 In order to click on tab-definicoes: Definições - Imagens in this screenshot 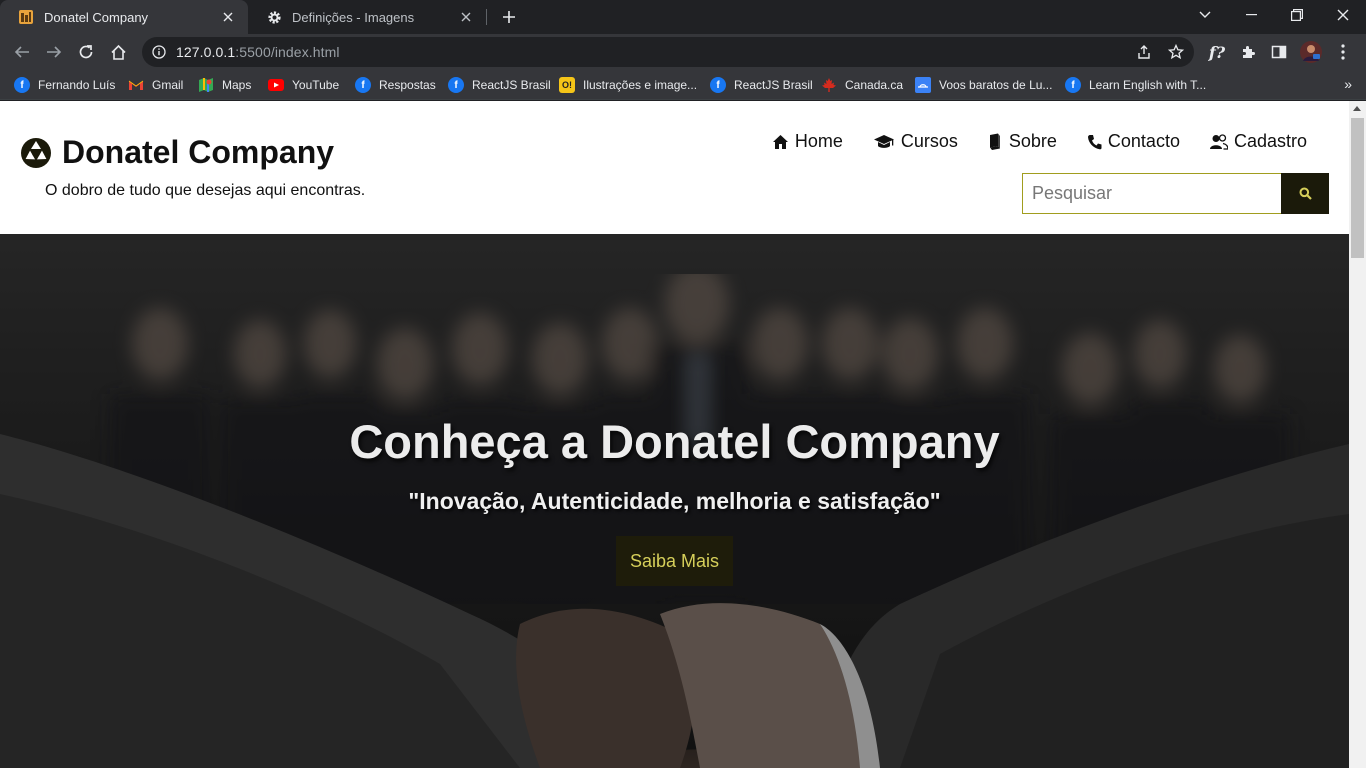, I will do `click(367, 17)`.